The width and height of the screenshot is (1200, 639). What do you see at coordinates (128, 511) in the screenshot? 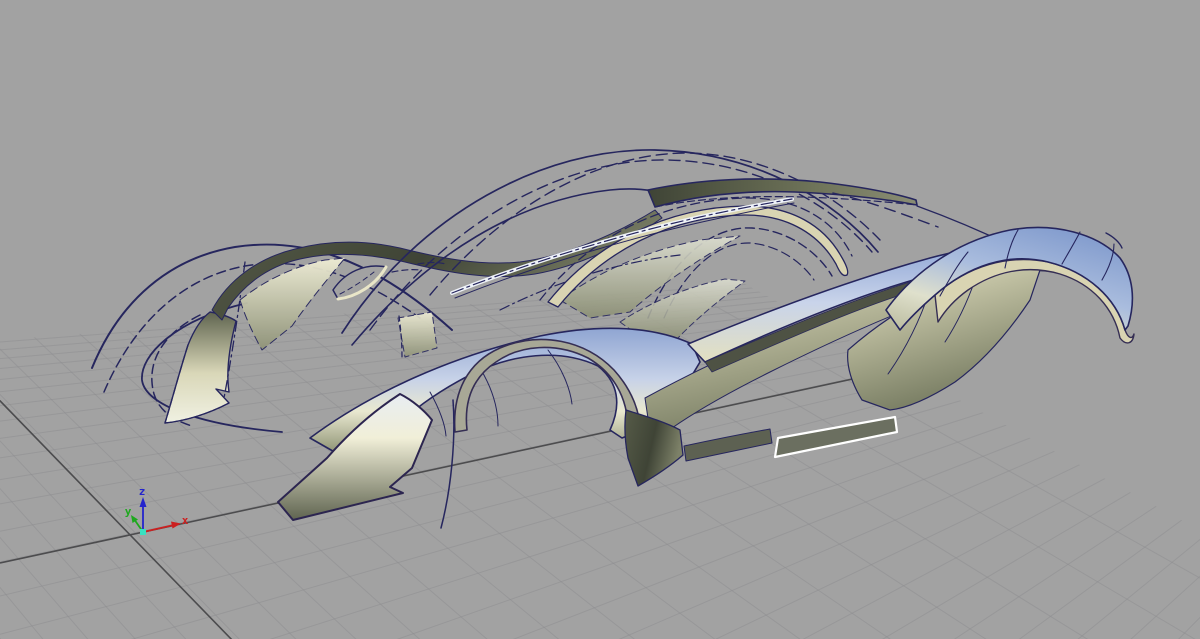
I see `axis-y-label: y` at bounding box center [128, 511].